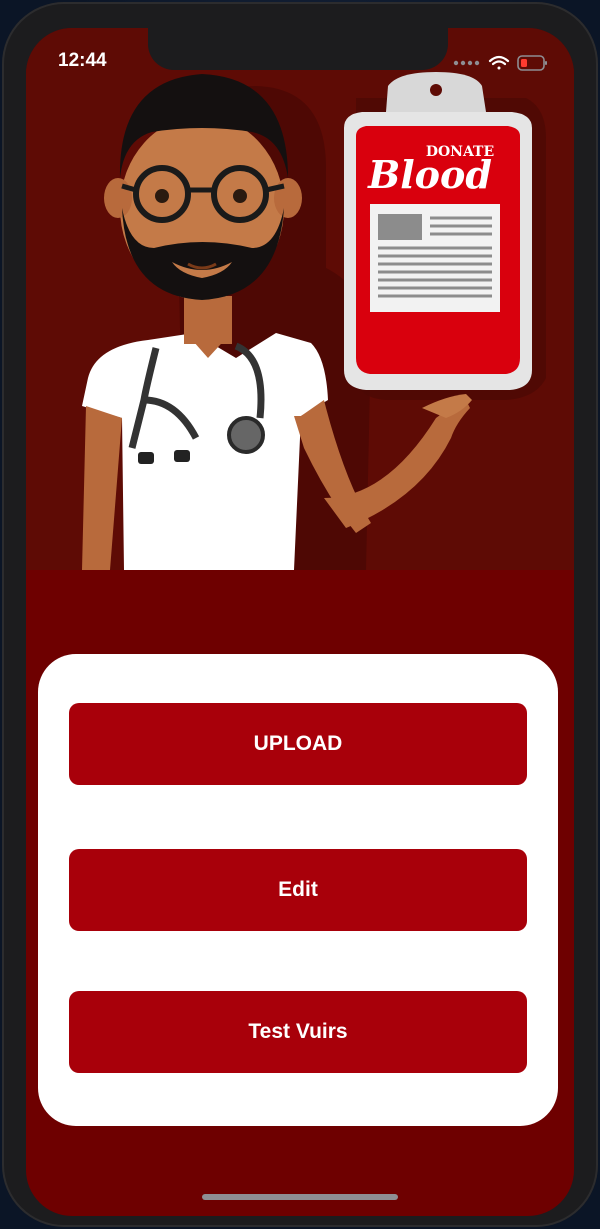 This screenshot has width=600, height=1229. I want to click on status-icons, so click(500, 63).